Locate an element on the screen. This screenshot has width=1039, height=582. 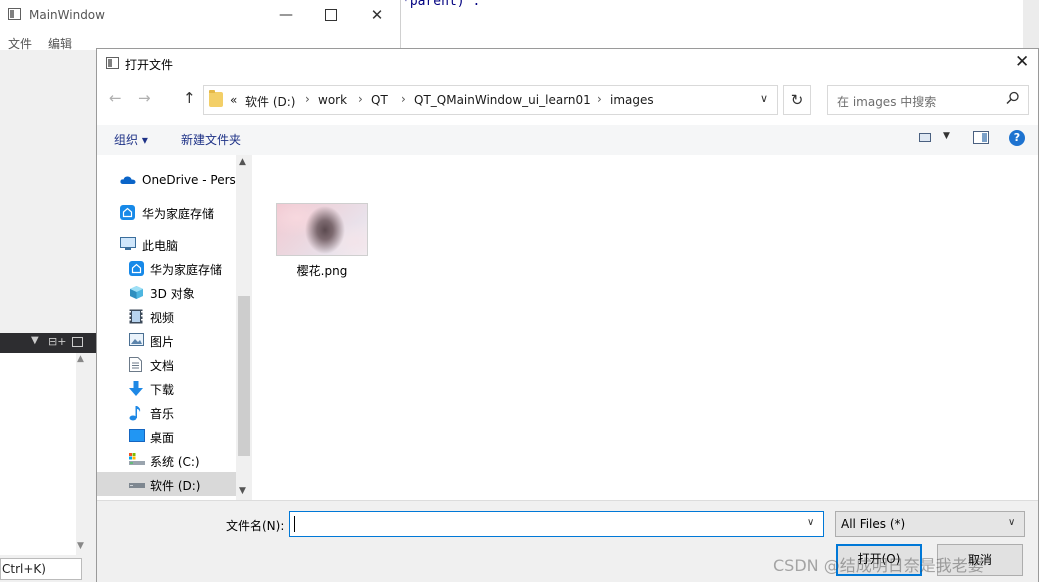
dialog-title: 打开文件 is located at coordinates (149, 65).